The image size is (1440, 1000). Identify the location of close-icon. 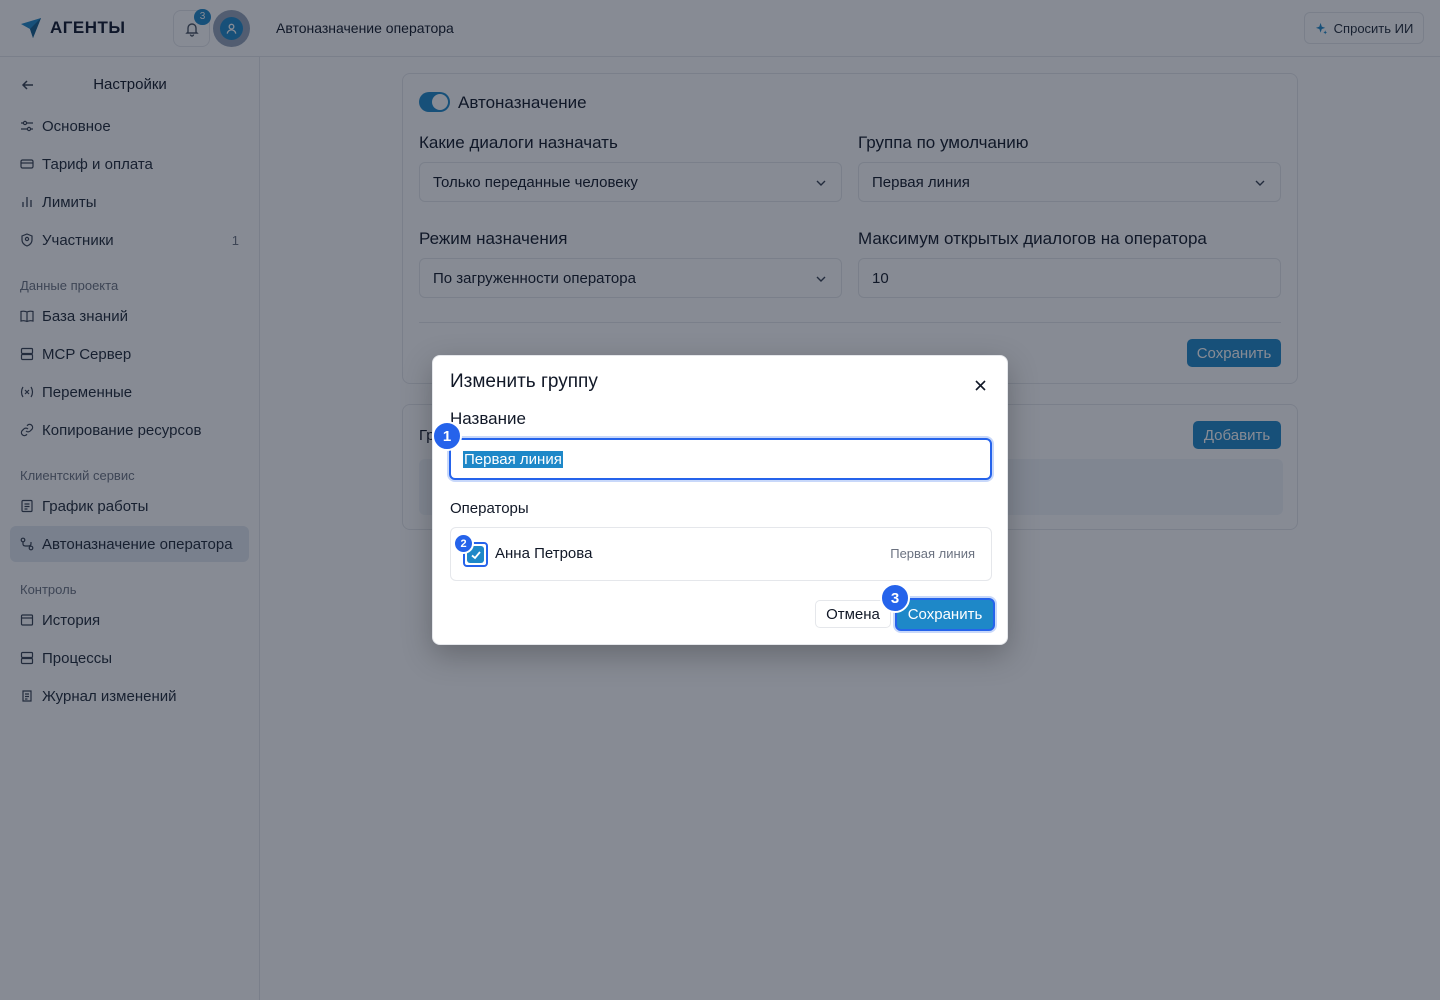
(980, 385).